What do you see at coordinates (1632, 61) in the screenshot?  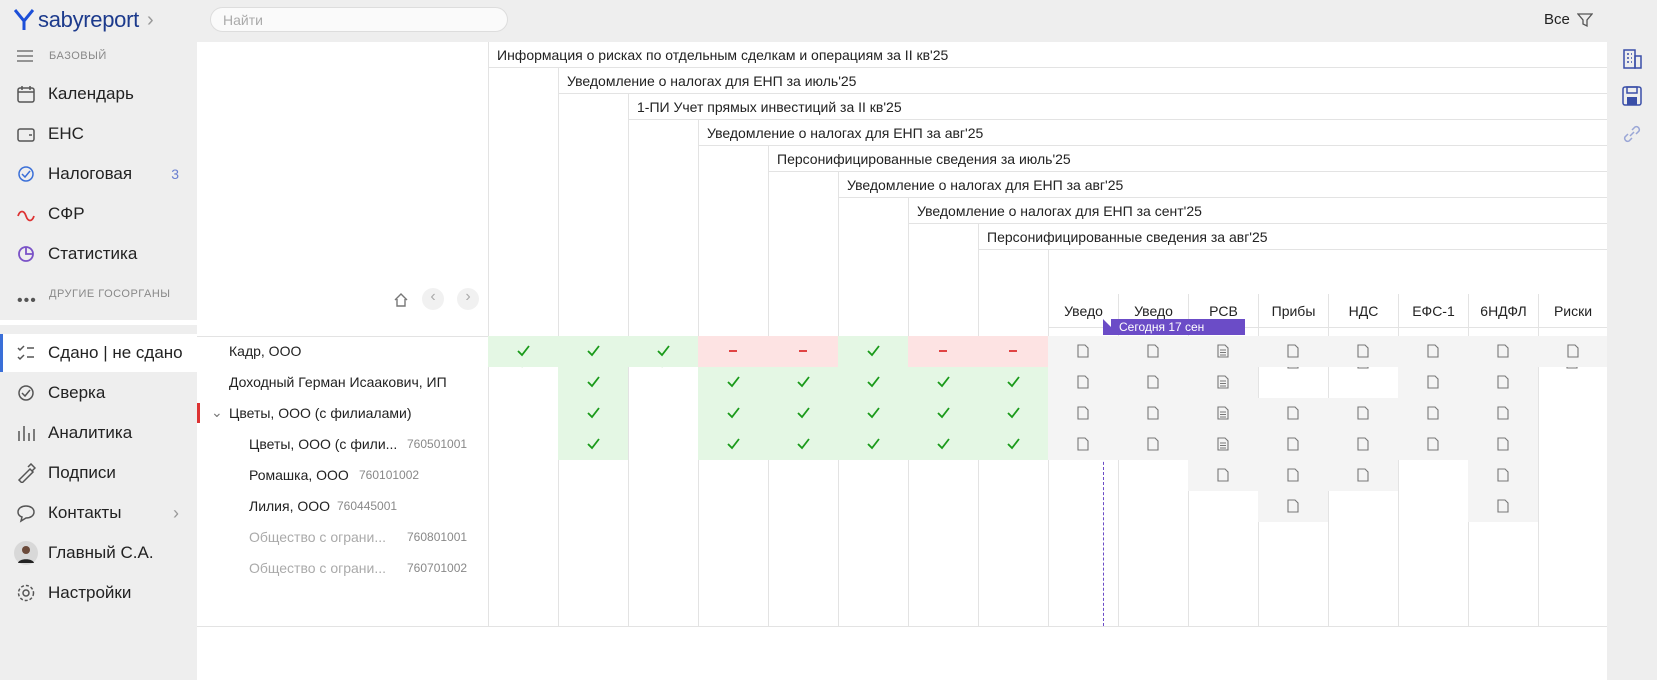 I see `building-icon` at bounding box center [1632, 61].